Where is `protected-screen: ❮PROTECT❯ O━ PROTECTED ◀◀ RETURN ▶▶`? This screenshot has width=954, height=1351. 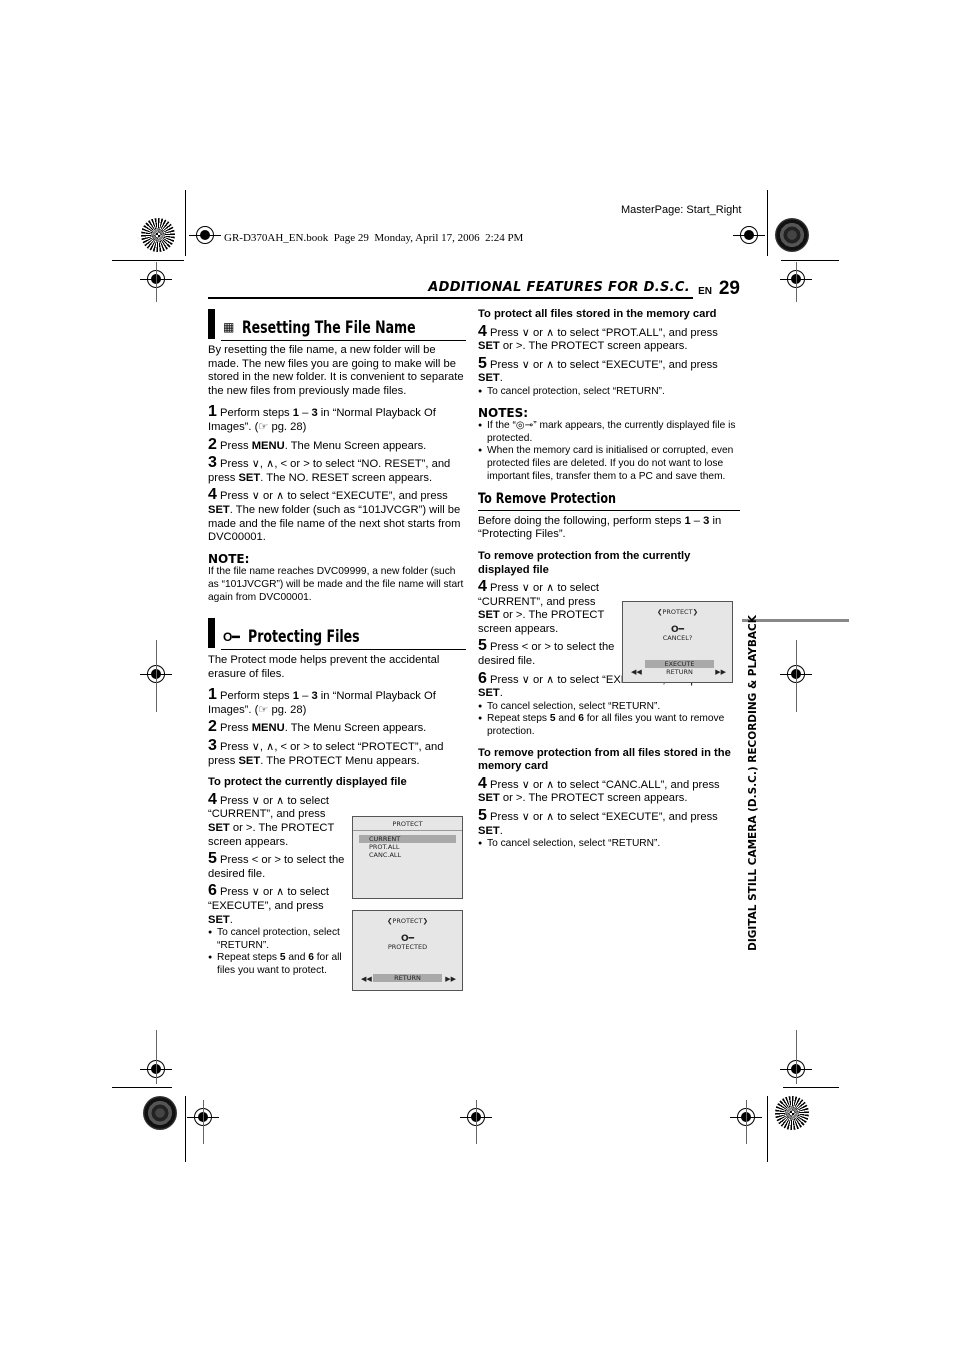 protected-screen: ❮PROTECT❯ O━ PROTECTED ◀◀ RETURN ▶▶ is located at coordinates (407, 950).